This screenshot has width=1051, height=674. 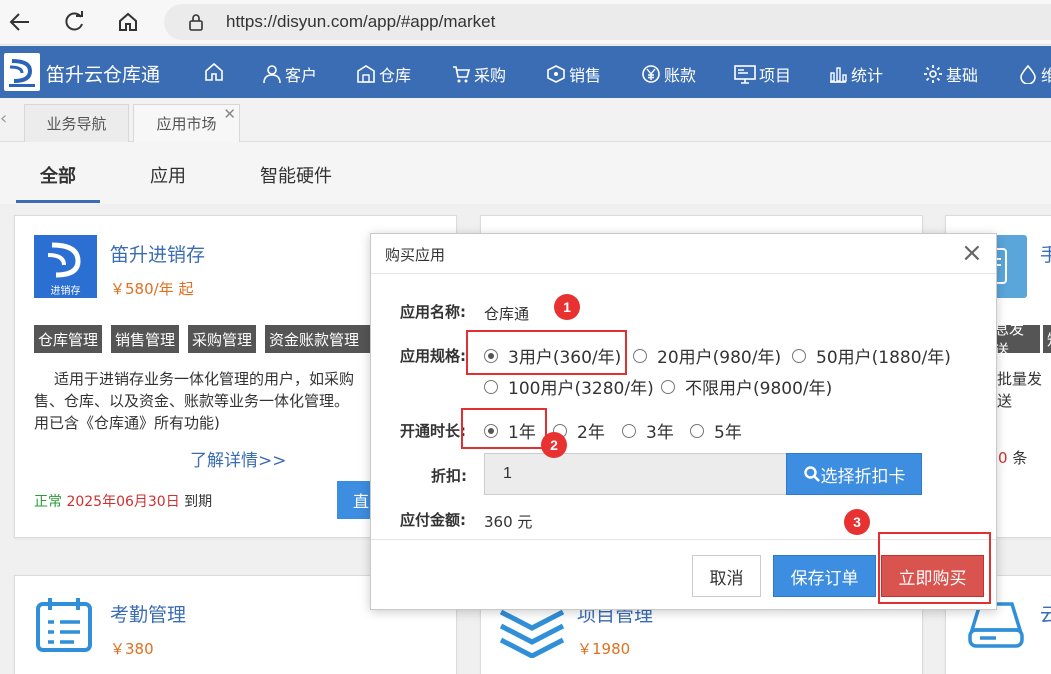 I want to click on card-title-partial: 云, so click(x=1045, y=613).